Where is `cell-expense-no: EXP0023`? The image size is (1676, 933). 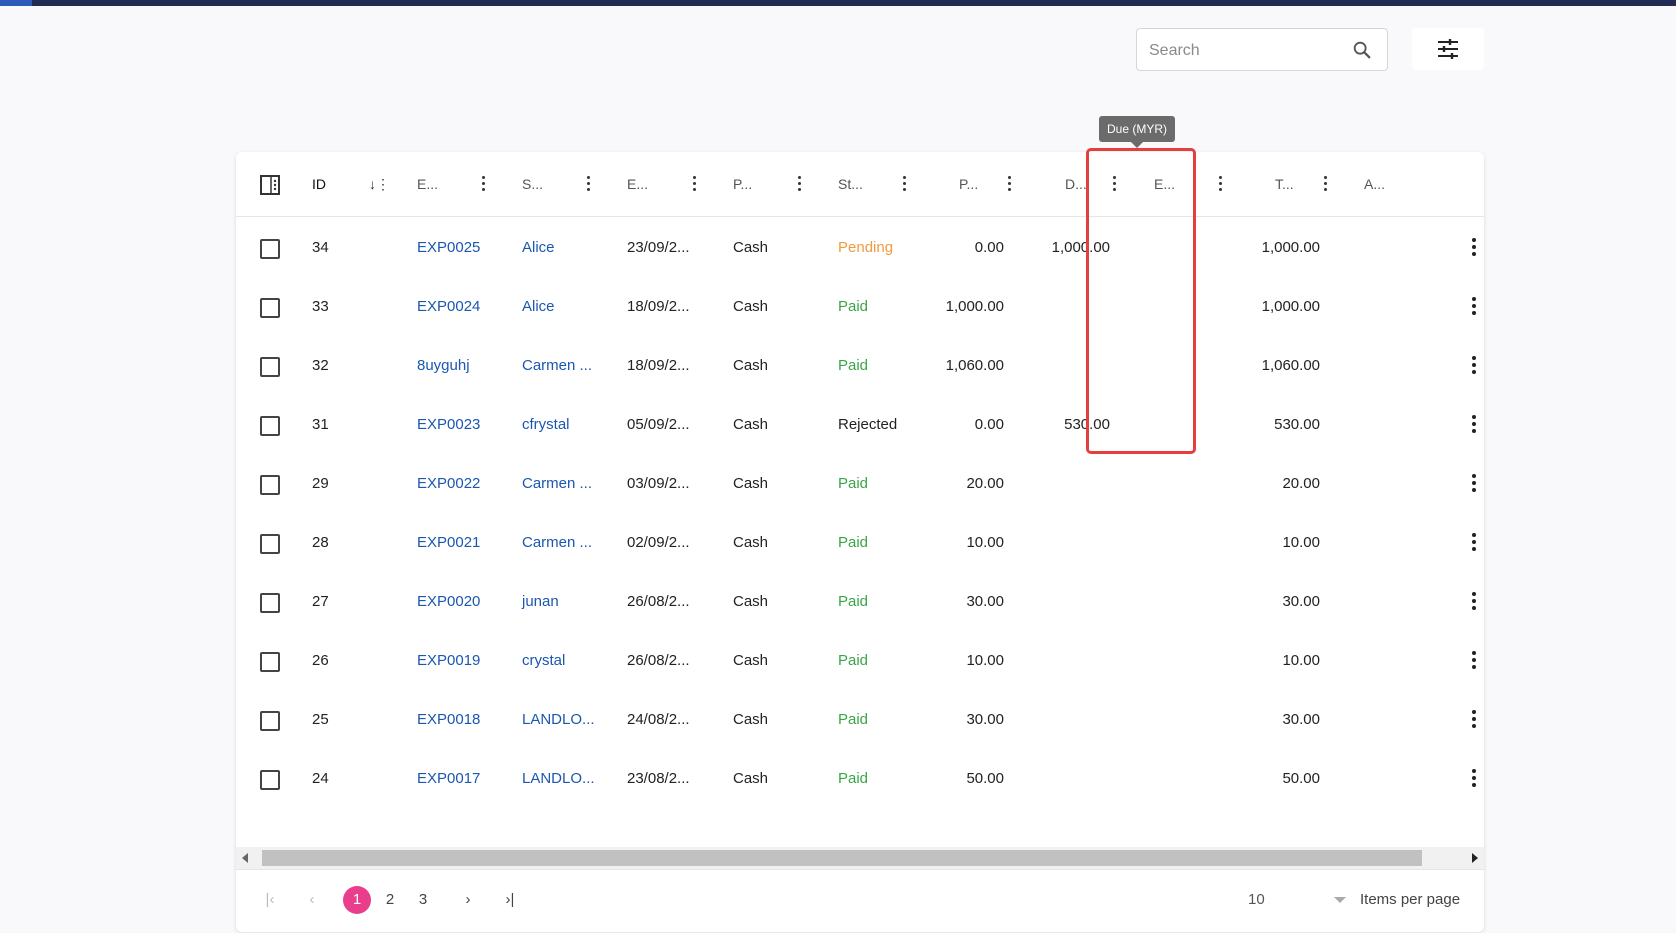
cell-expense-no: EXP0023 is located at coordinates (467, 424).